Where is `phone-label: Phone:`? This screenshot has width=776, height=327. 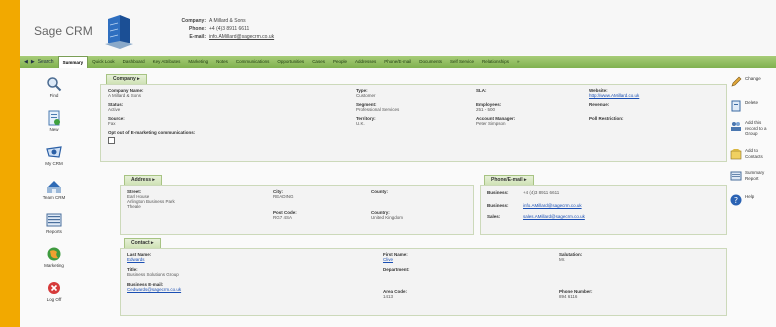
phone-label: Phone: is located at coordinates (197, 29).